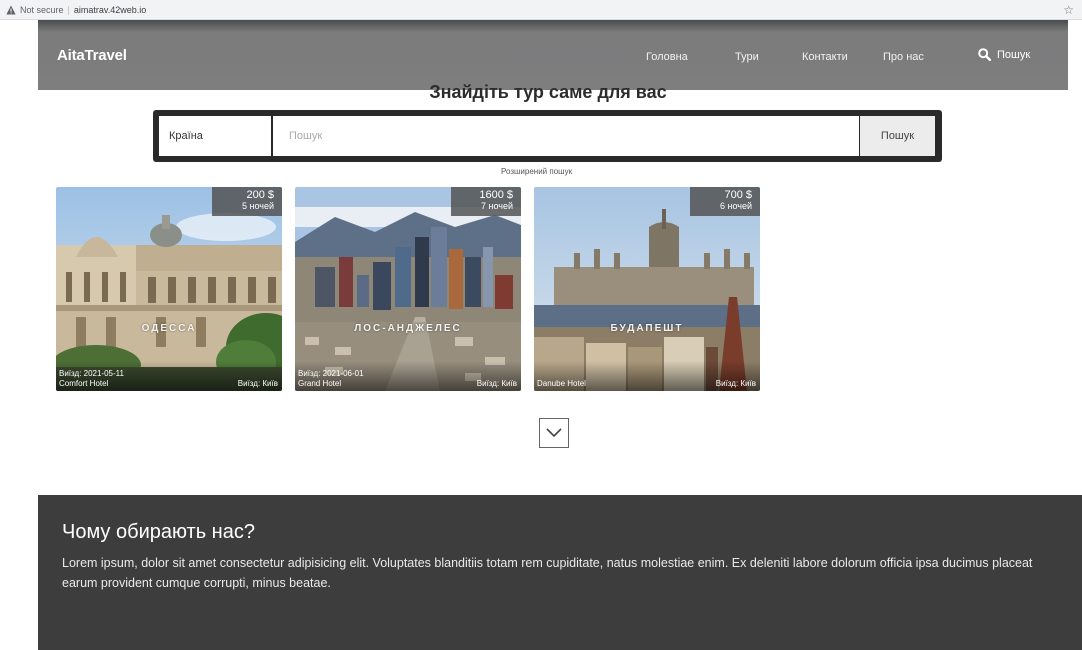  What do you see at coordinates (331, 373) in the screenshot?
I see `tour-departure-date: Виїзд: 2021-06-01` at bounding box center [331, 373].